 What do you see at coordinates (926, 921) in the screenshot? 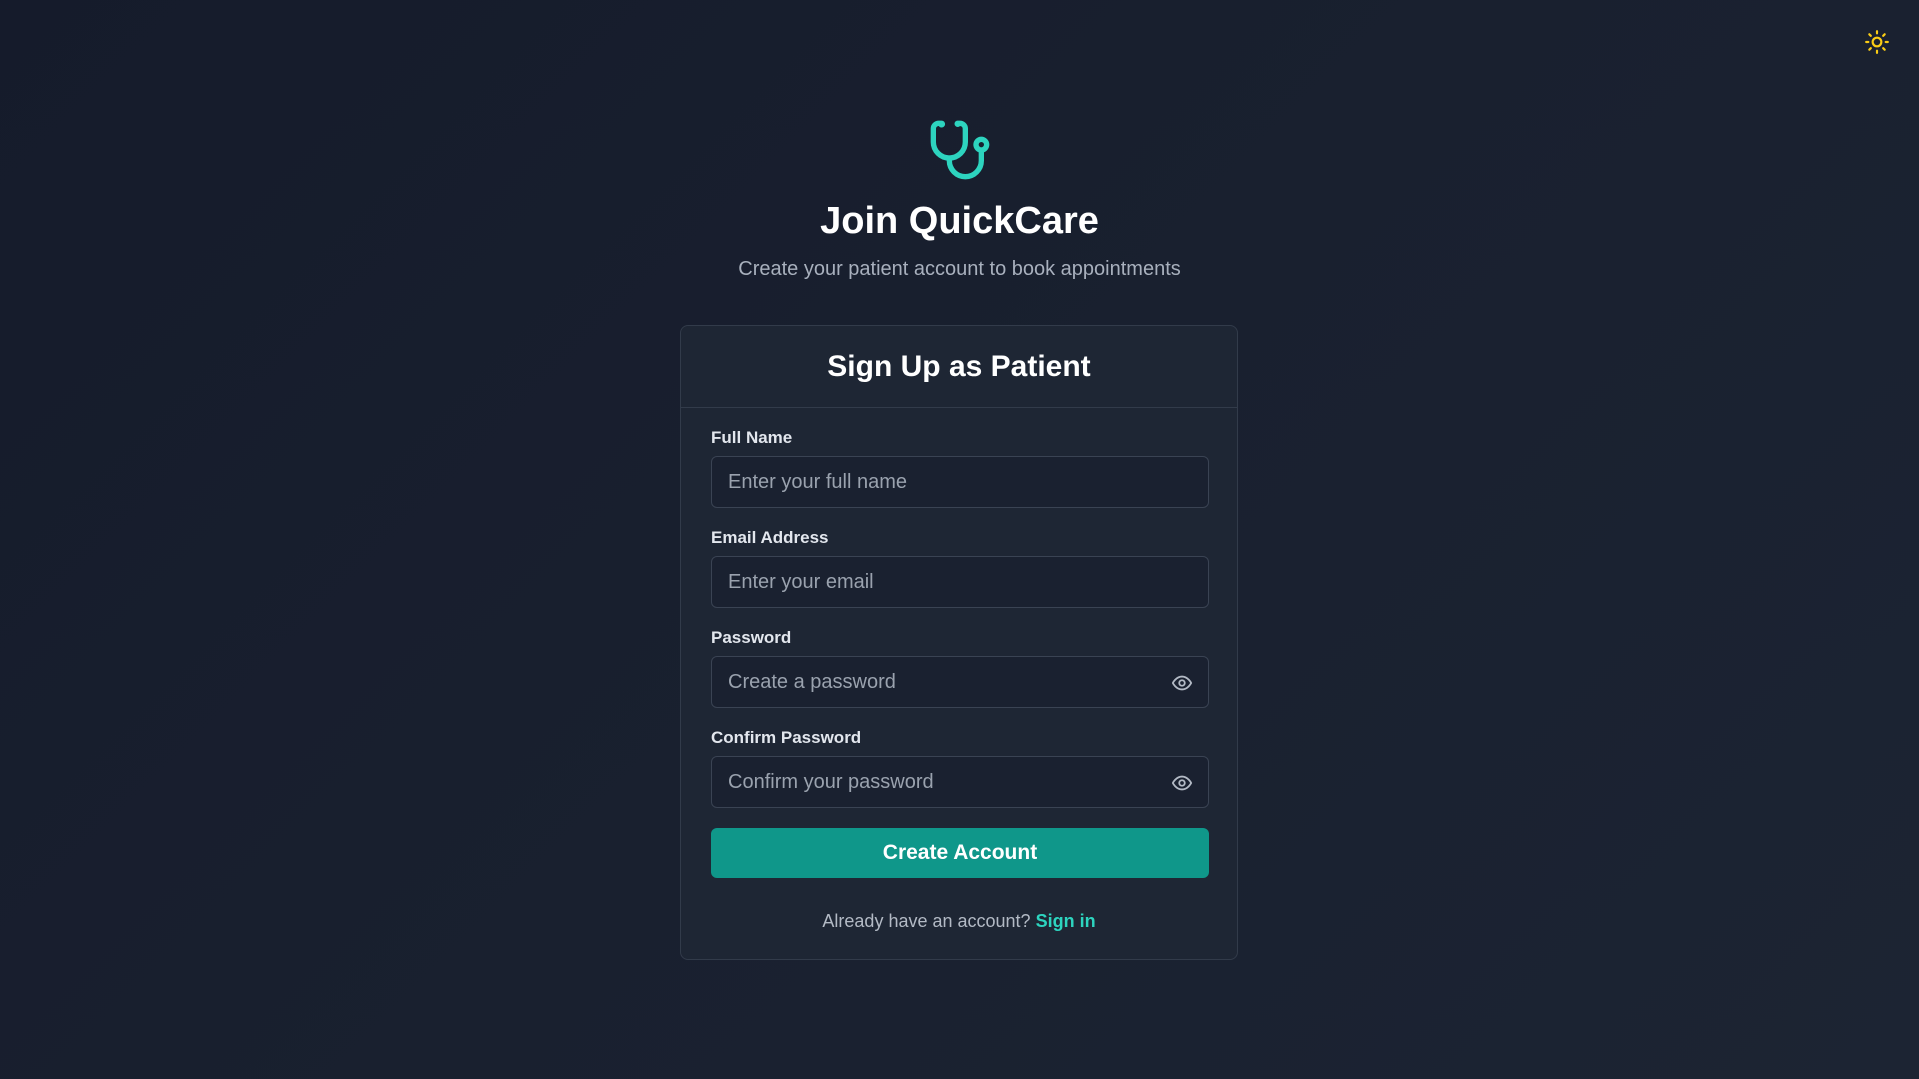
I see `signin-prompt-text: Already have an account?` at bounding box center [926, 921].